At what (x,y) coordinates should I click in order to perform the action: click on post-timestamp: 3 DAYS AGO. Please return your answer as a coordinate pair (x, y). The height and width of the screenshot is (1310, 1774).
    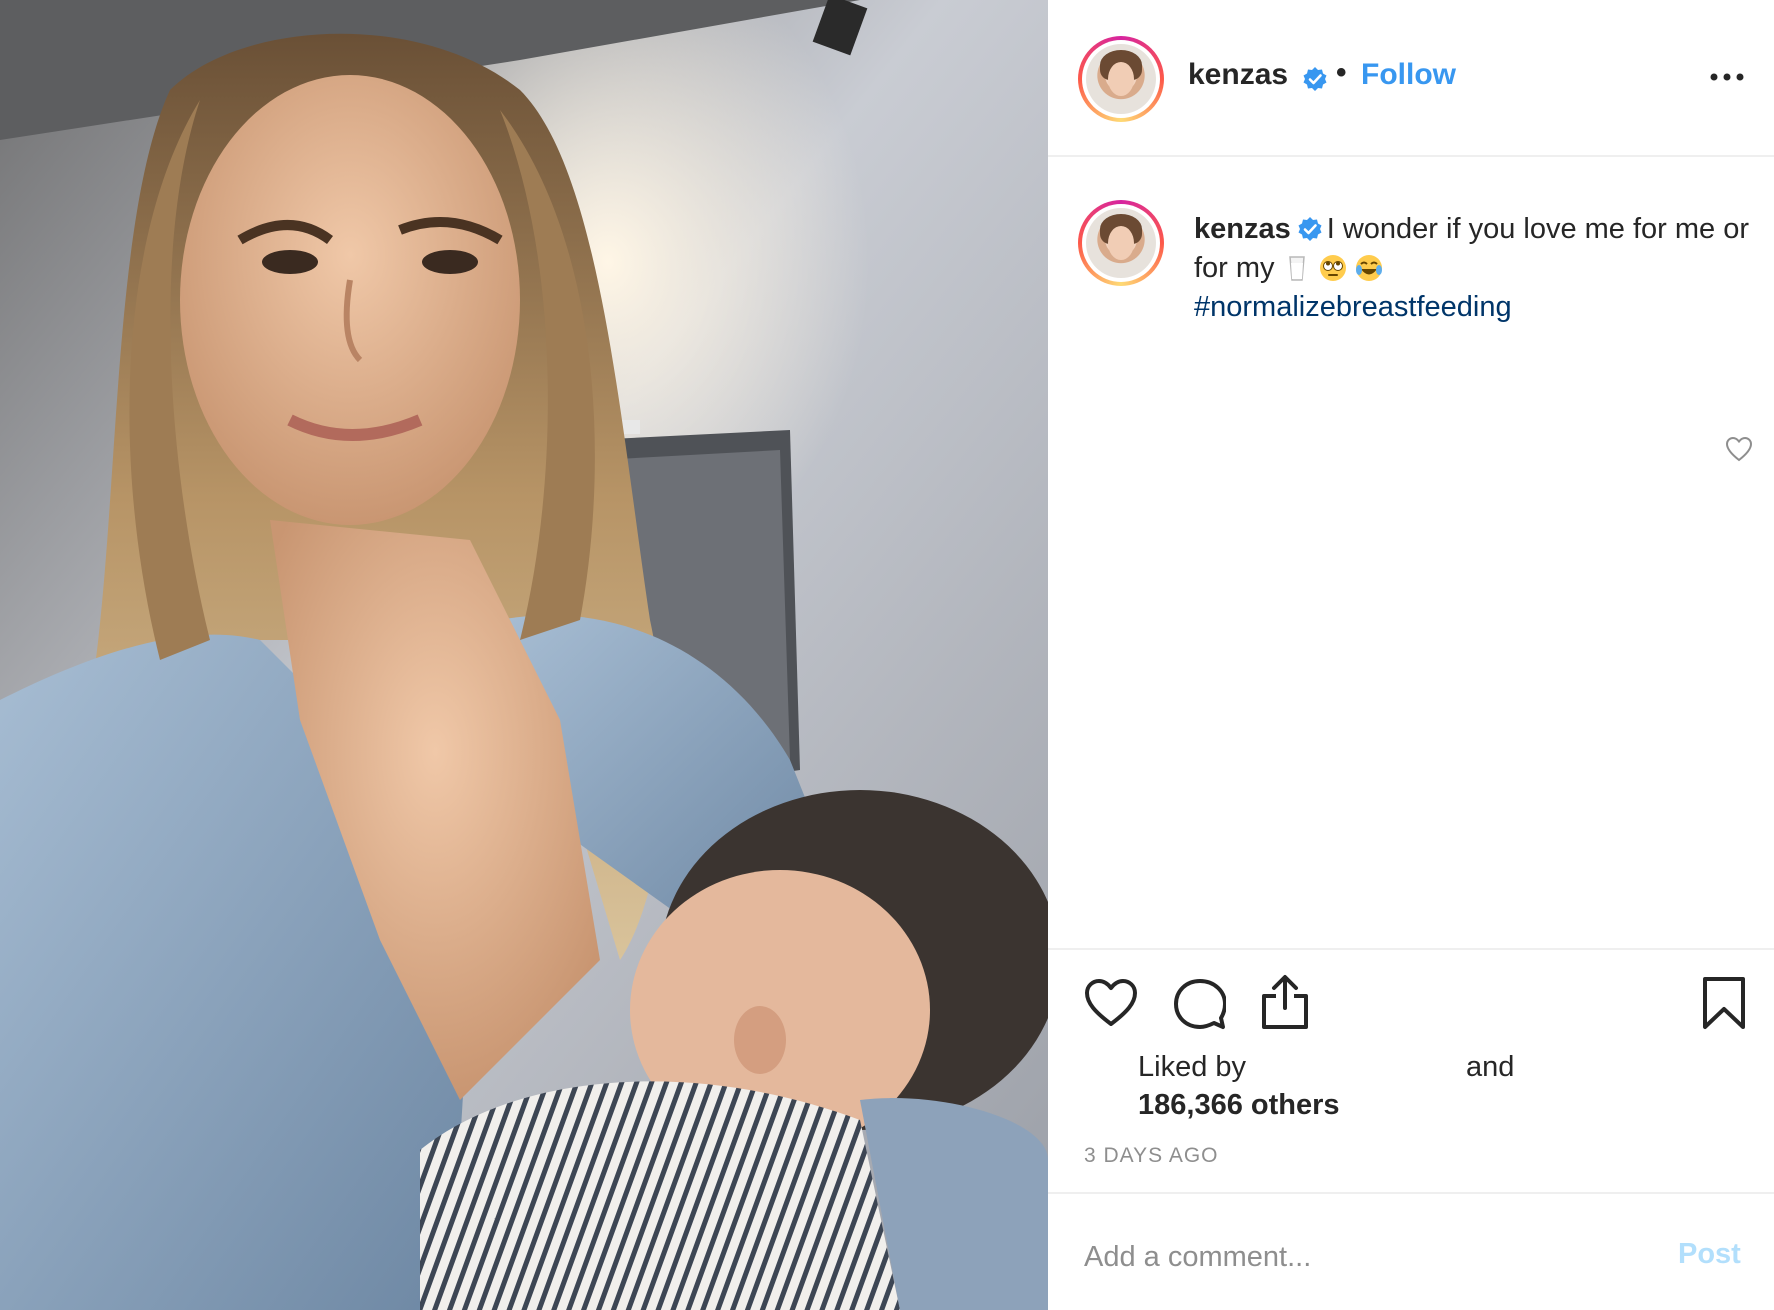
    Looking at the image, I should click on (1151, 1156).